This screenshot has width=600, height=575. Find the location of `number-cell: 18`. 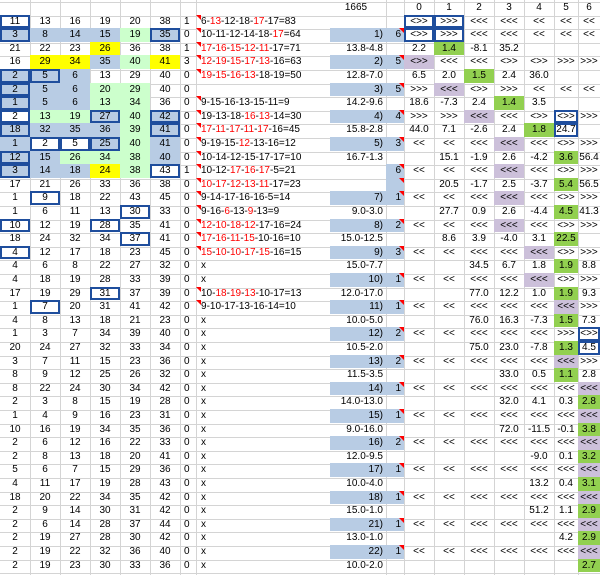

number-cell: 18 is located at coordinates (105, 253).